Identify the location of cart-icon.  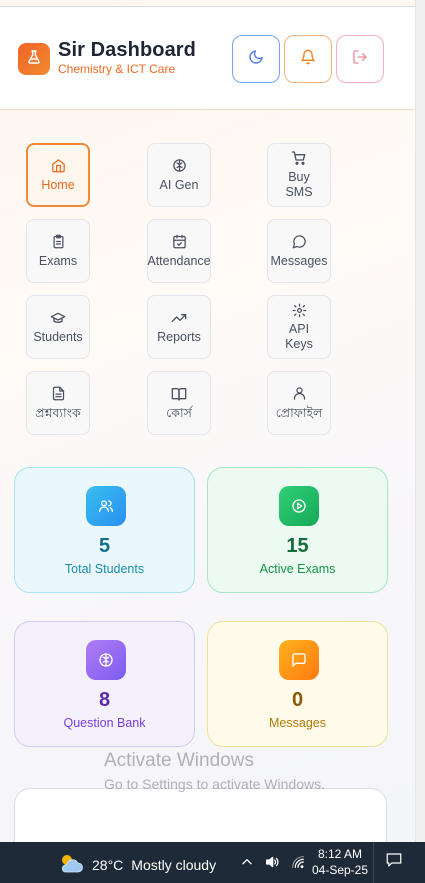
(299, 158).